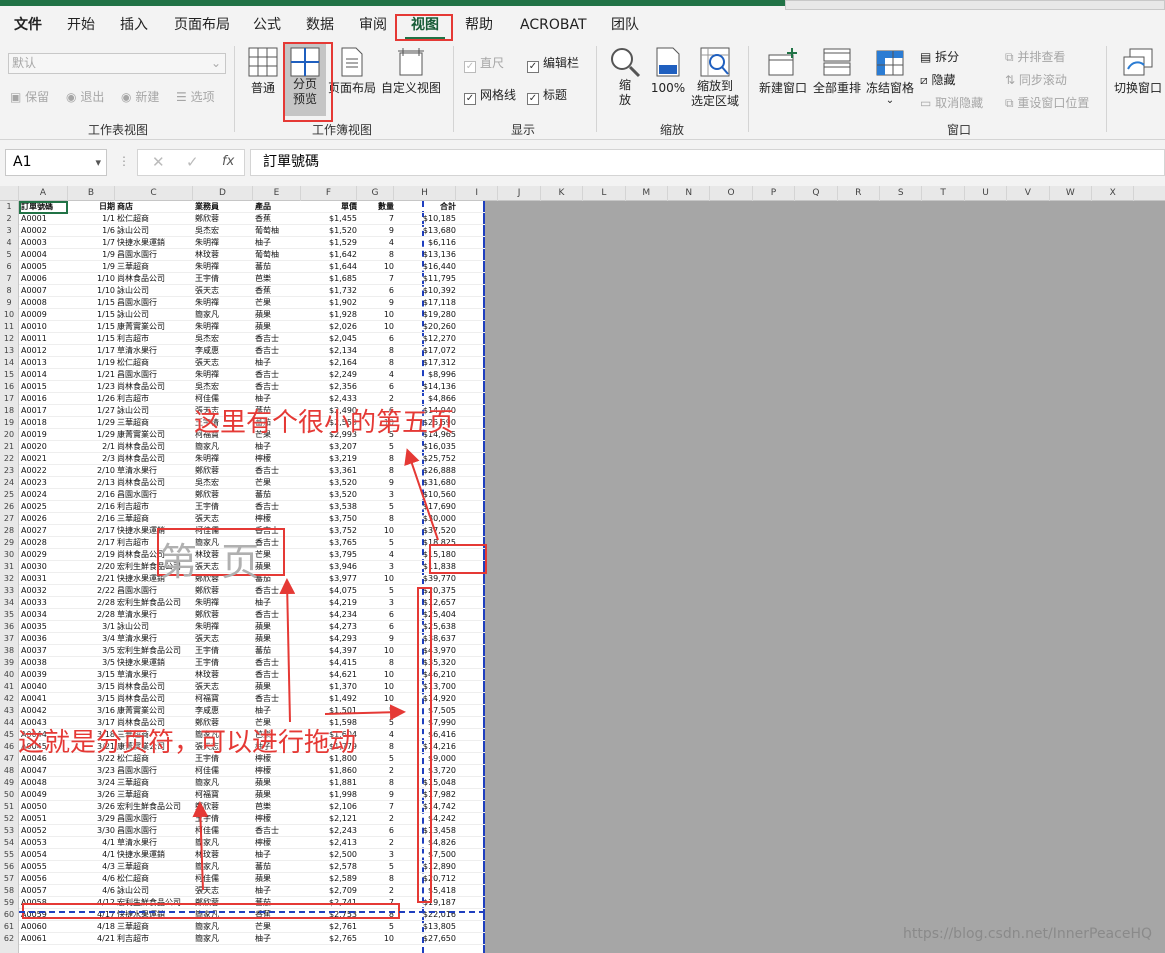 This screenshot has height=953, width=1165. Describe the element at coordinates (155, 879) in the screenshot. I see `cell: 松仁超商` at that location.